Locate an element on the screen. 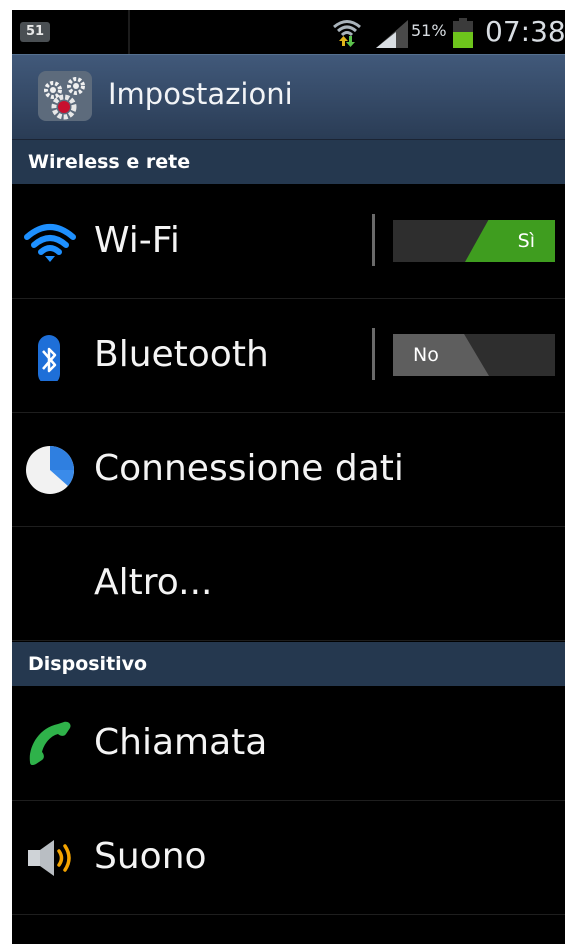  settings-item-data-connection: Connessione dati is located at coordinates (288, 469).